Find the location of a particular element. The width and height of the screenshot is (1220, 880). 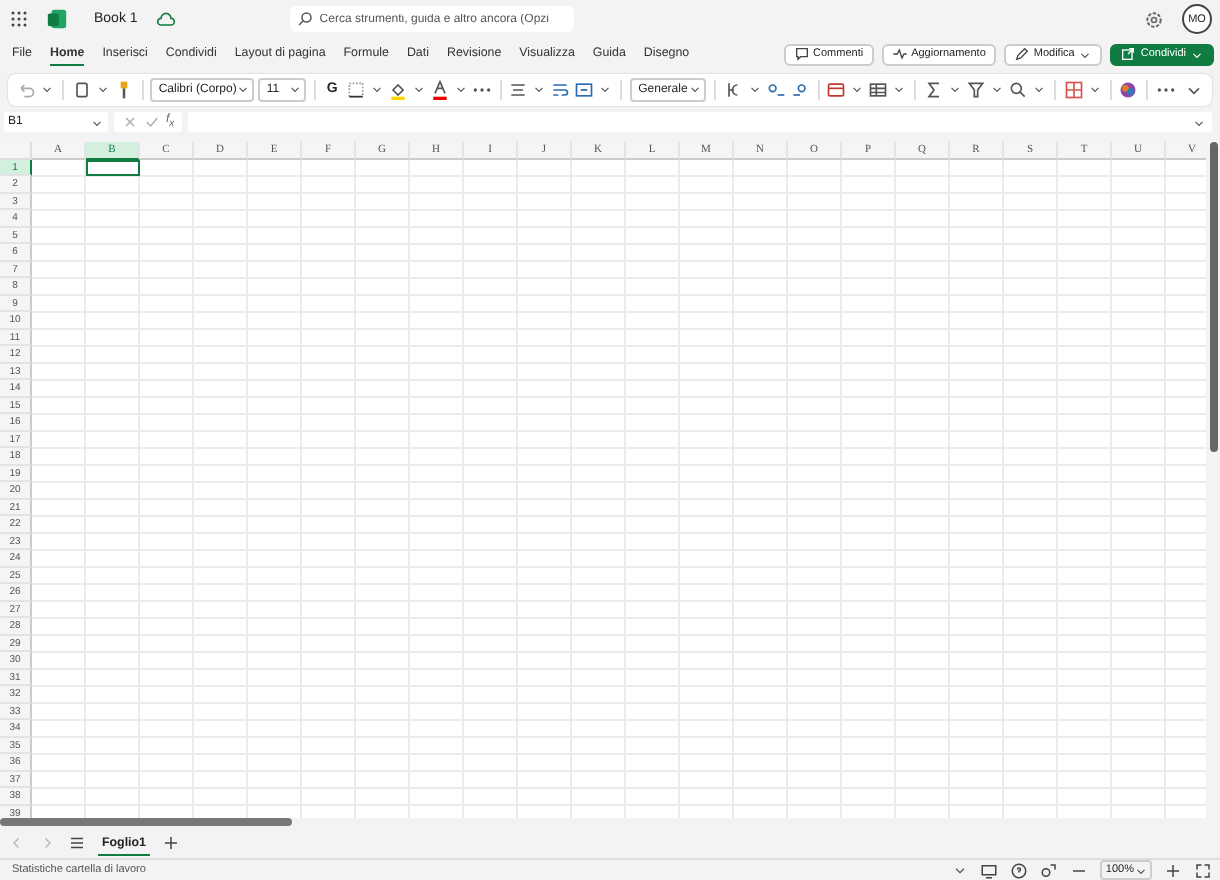

increase-decimal-icon is located at coordinates (775, 89).